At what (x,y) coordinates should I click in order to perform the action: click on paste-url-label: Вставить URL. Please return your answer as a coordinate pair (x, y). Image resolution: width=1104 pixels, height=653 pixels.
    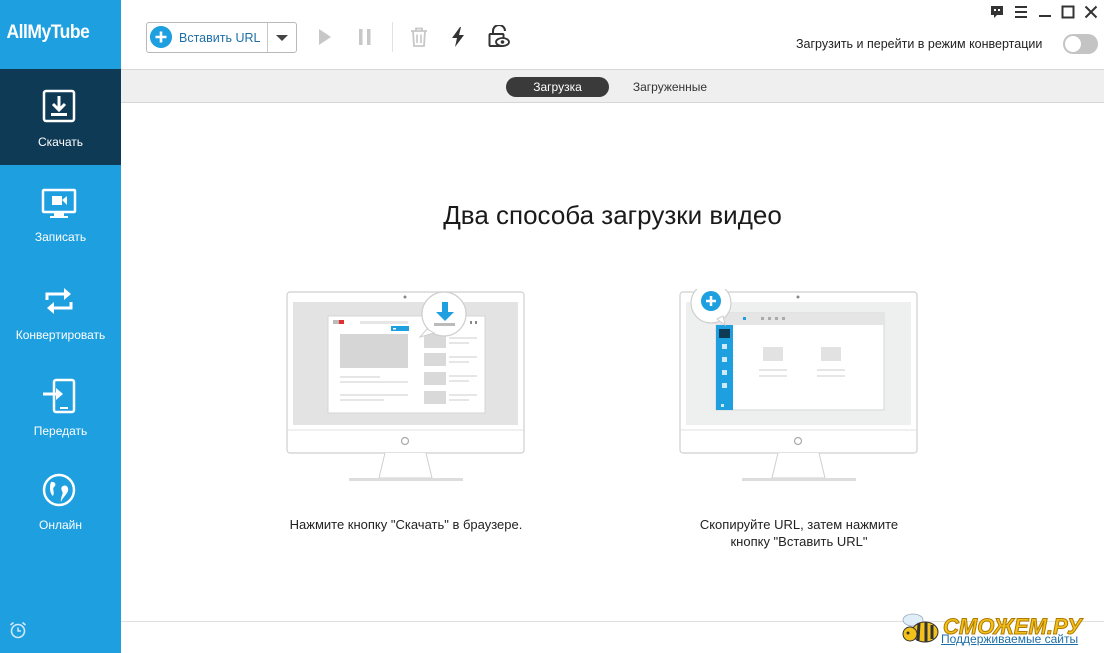
    Looking at the image, I should click on (220, 38).